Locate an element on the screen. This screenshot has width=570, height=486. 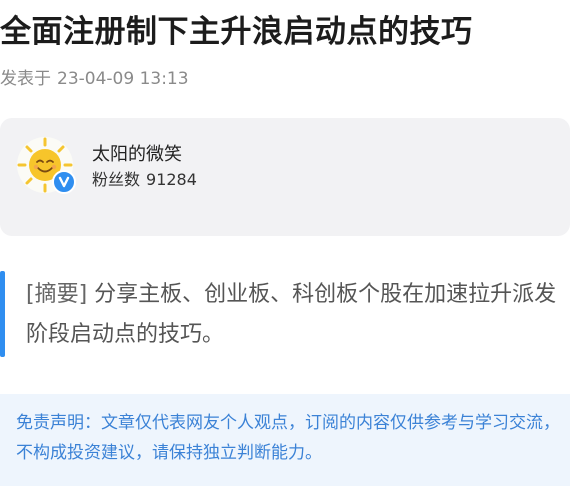
verified-v-icon is located at coordinates (64, 182).